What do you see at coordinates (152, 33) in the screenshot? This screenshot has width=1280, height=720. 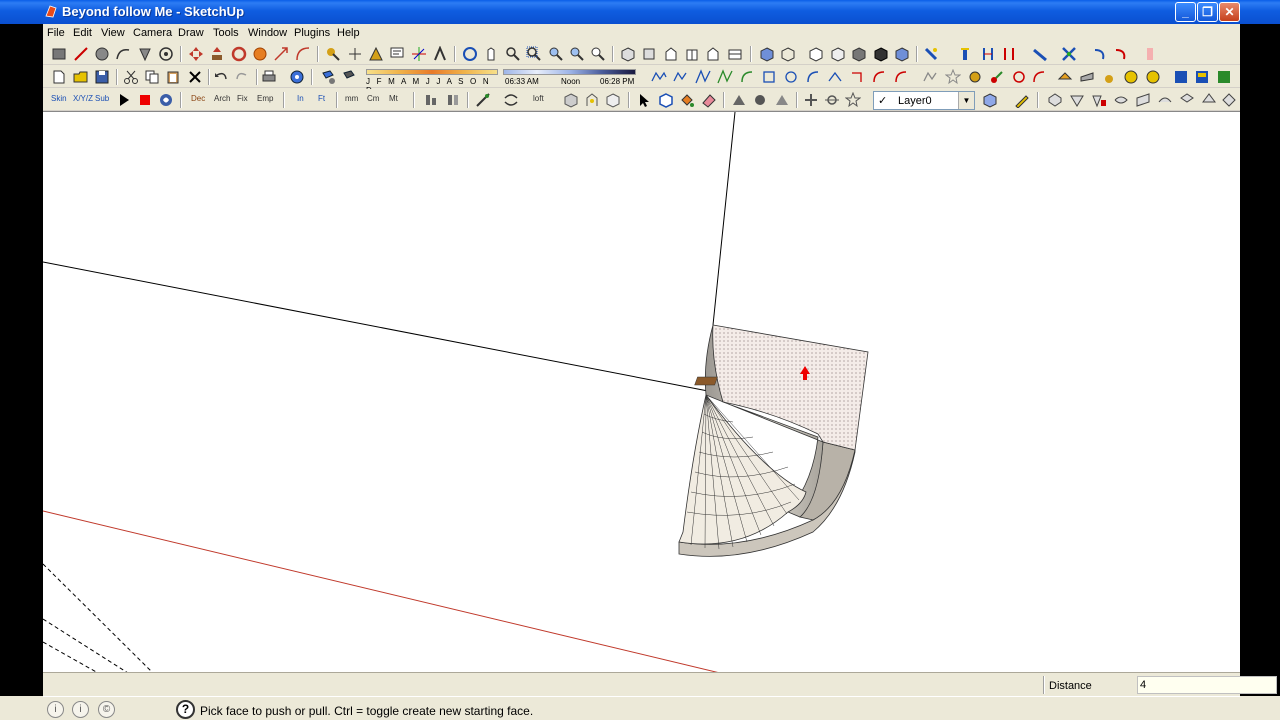 I see `menu-camera: Camera` at bounding box center [152, 33].